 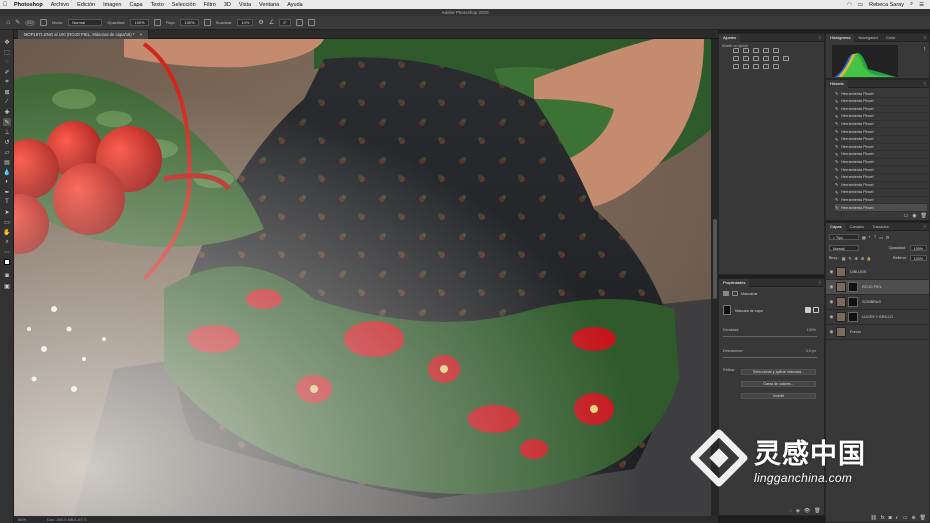 What do you see at coordinates (871, 302) in the screenshot?
I see `layer-name: SOMBRAS` at bounding box center [871, 302].